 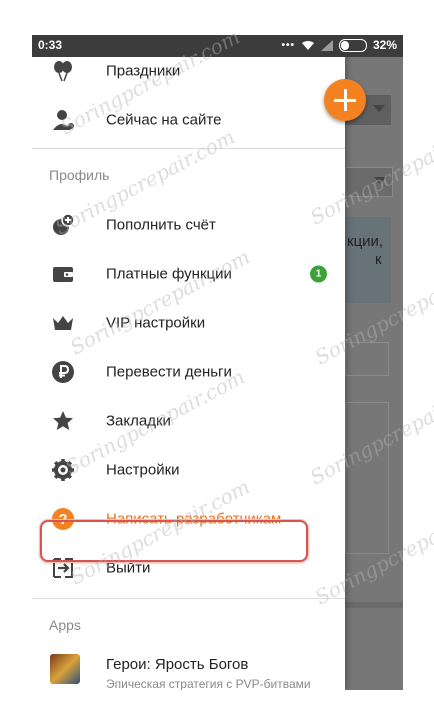 What do you see at coordinates (63, 71) in the screenshot?
I see `balloons-icon` at bounding box center [63, 71].